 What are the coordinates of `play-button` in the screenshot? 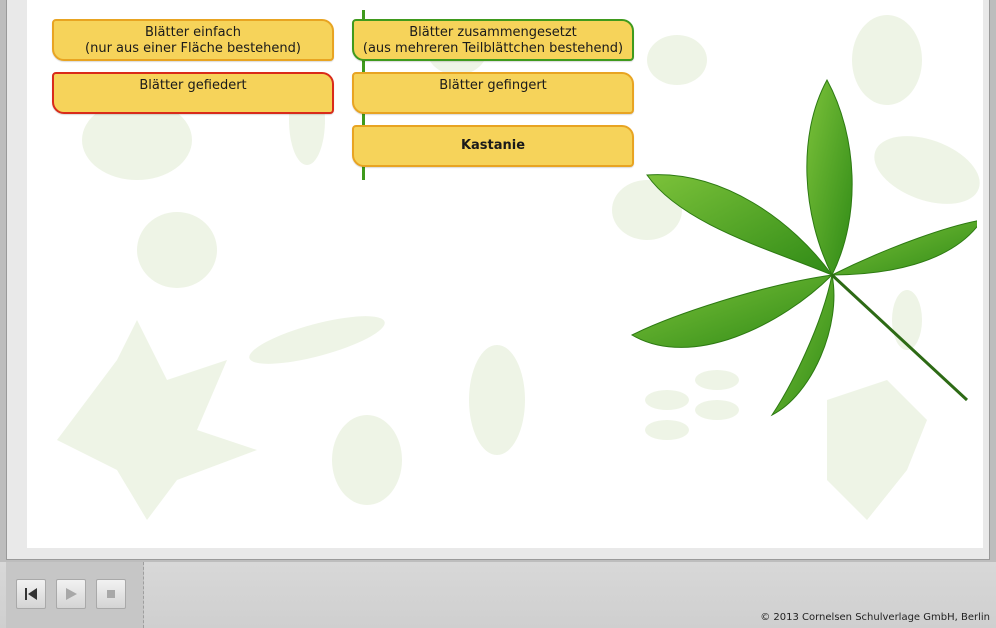 It's located at (71, 594).